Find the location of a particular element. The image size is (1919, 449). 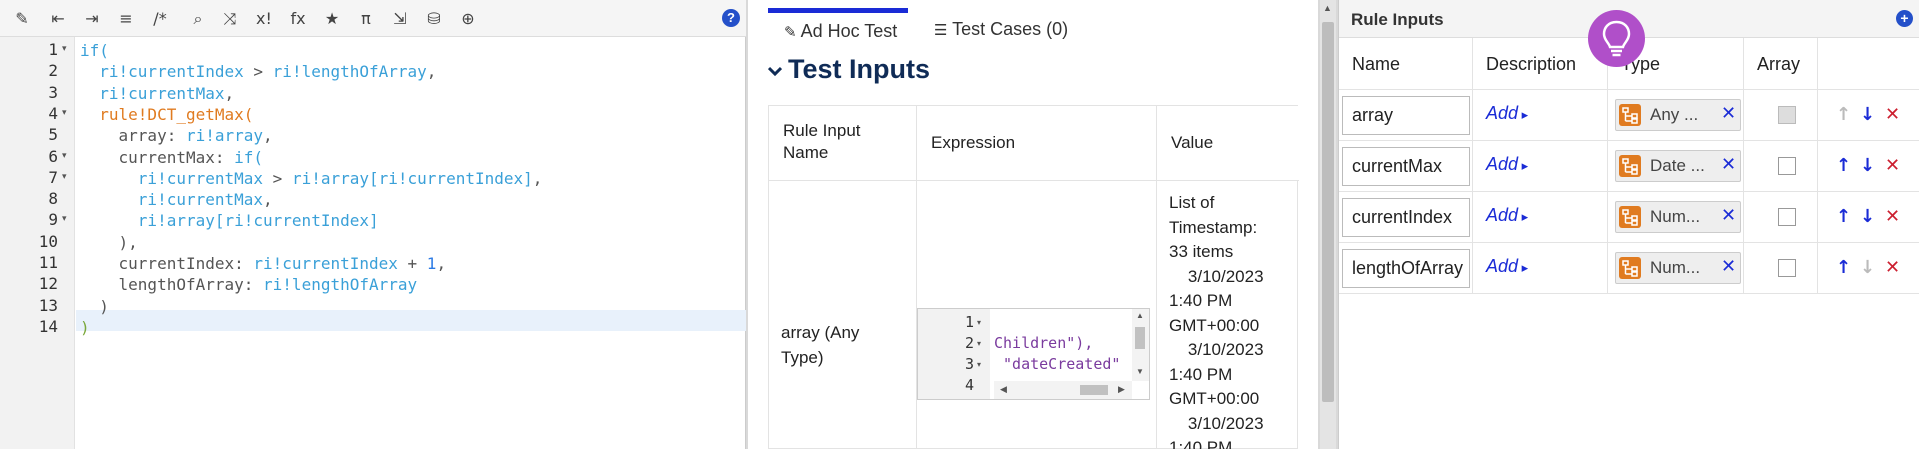

outdent-icon: ⇤ is located at coordinates (58, 19).